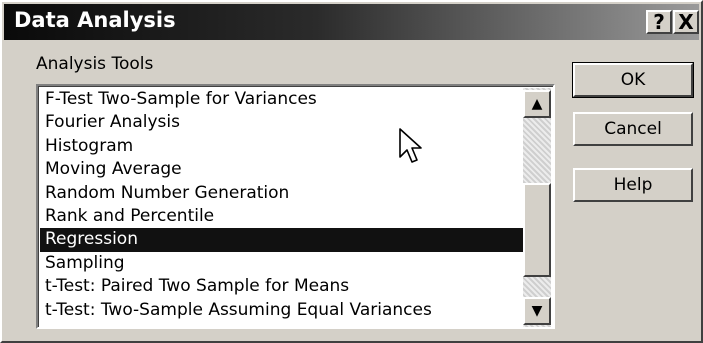 The height and width of the screenshot is (343, 703). I want to click on vertical-scrollbar: ▲ ▼, so click(537, 207).